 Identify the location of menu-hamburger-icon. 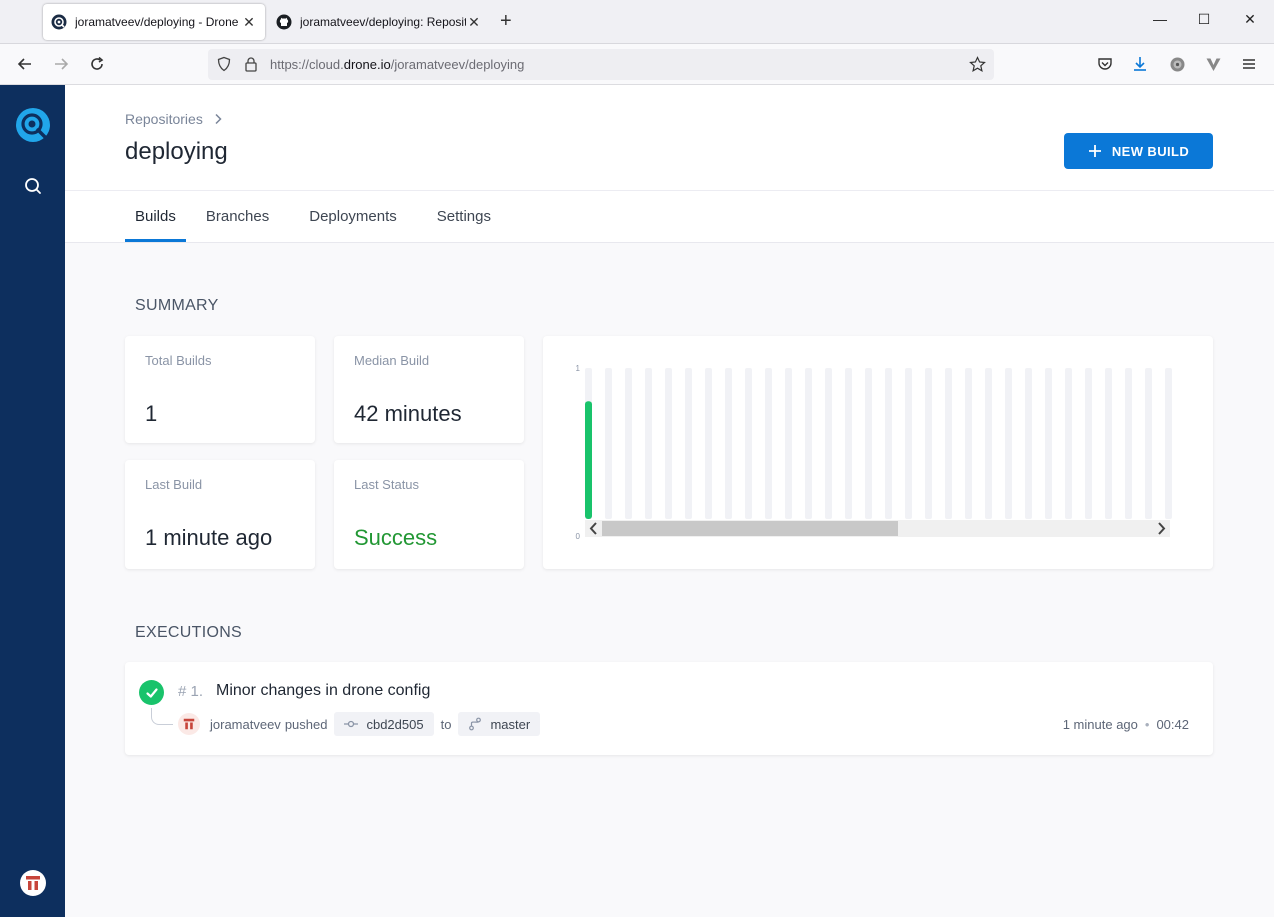
(1249, 64).